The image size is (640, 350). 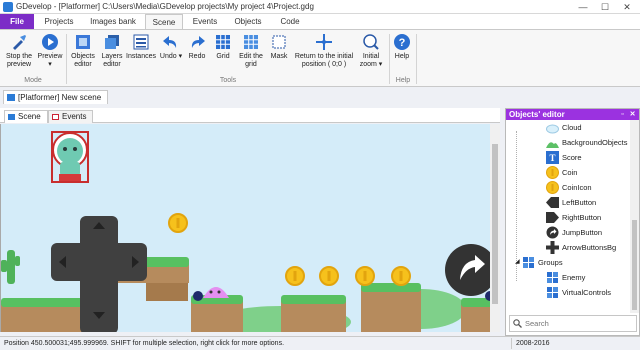 What do you see at coordinates (552, 187) in the screenshot?
I see `coin-icon` at bounding box center [552, 187].